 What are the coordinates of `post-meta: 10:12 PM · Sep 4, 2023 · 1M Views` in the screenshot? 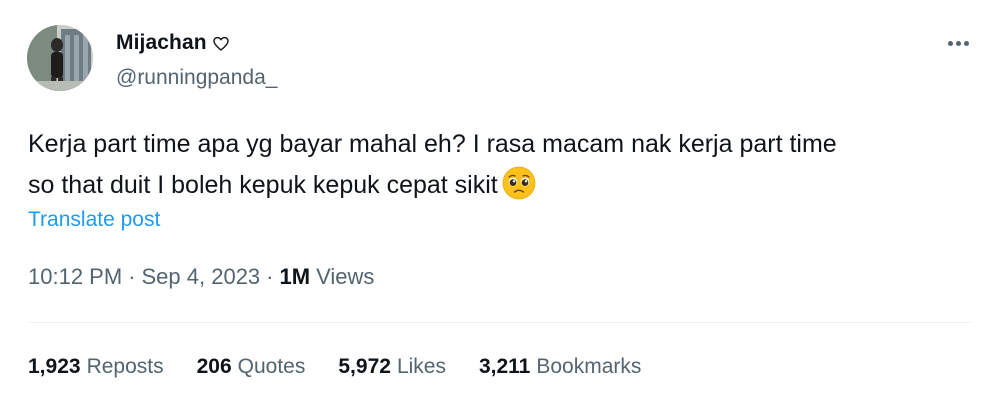 It's located at (201, 277).